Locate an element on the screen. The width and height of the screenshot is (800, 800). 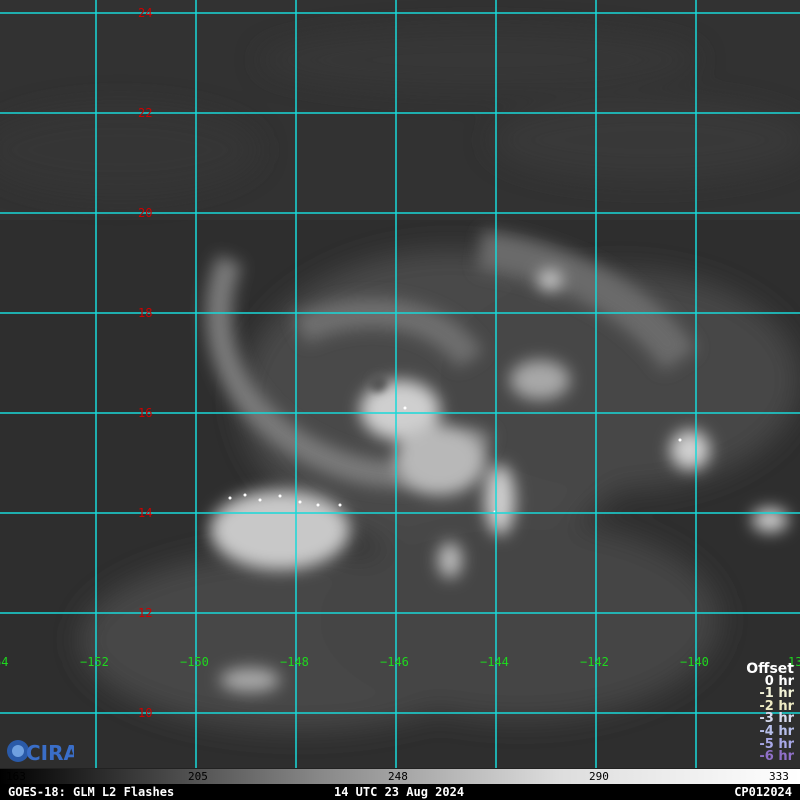
lon-label-140: −140 is located at coordinates (694, 662).